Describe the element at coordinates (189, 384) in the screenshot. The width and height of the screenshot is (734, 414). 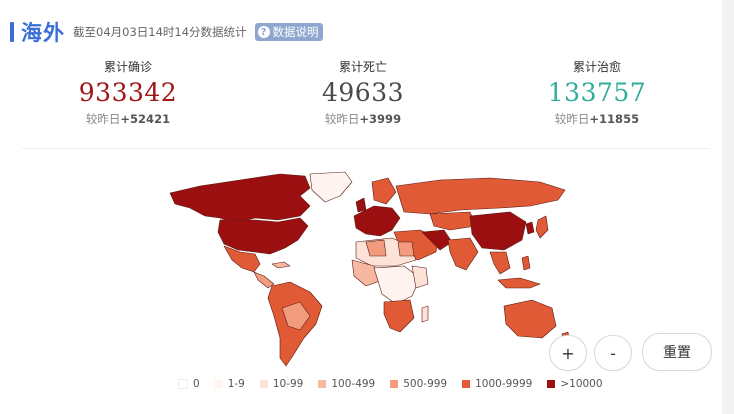
I see `legend-item: 0` at that location.